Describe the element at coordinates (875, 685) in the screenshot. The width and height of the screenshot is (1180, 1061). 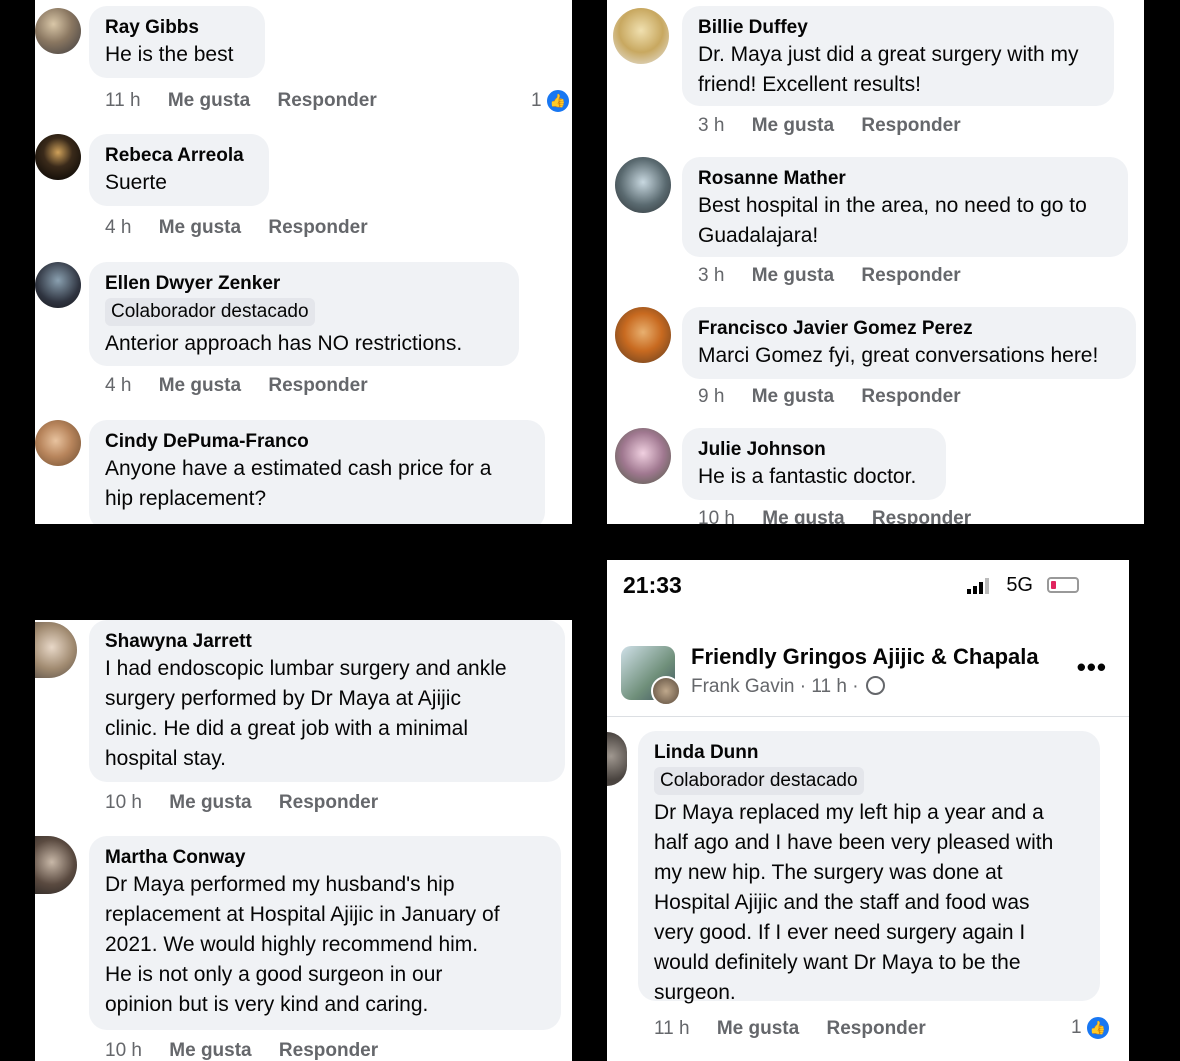
I see `globe-icon` at that location.